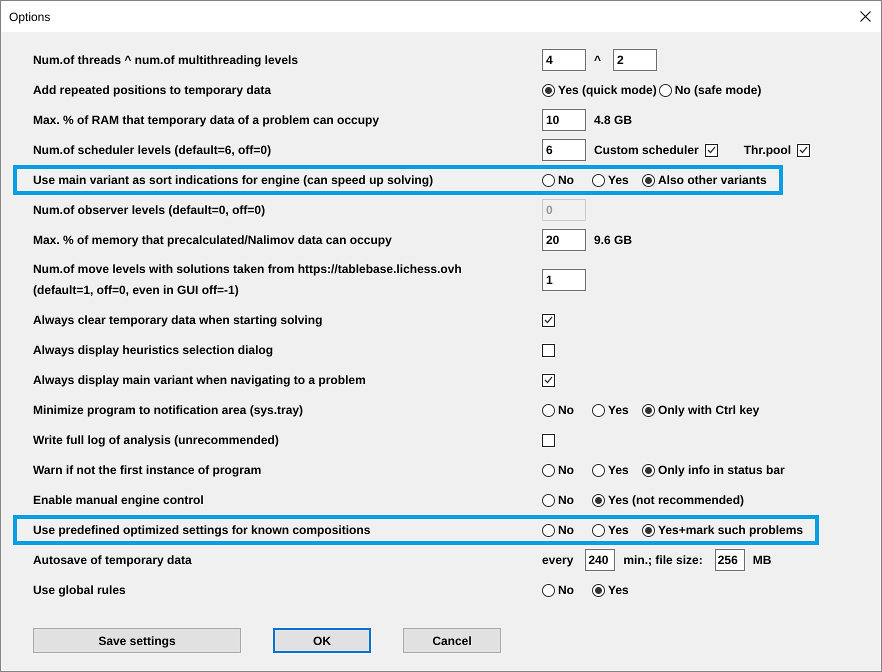  I want to click on checkbox-option: Custom scheduler, so click(656, 150).